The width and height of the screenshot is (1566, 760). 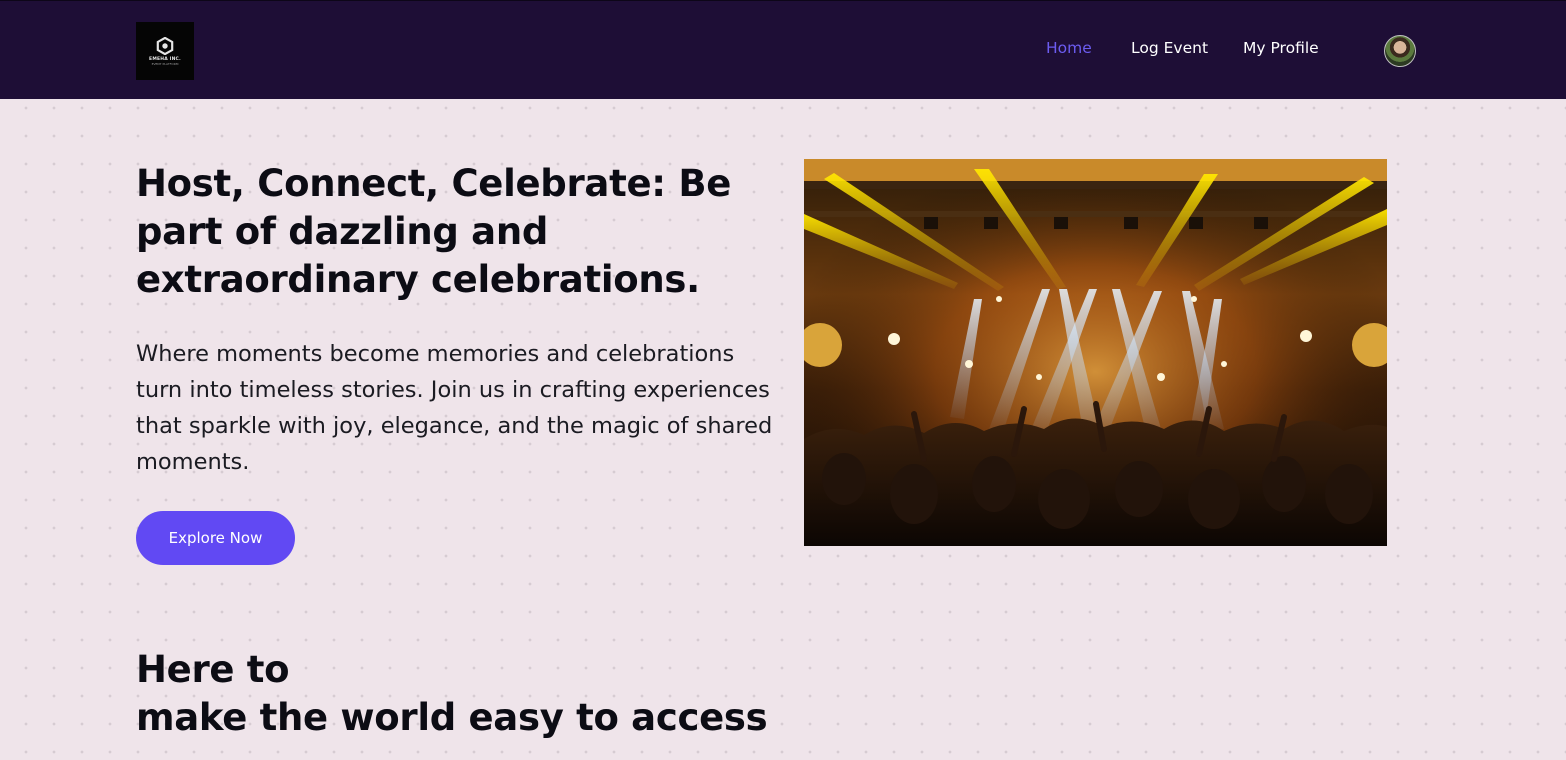 I want to click on nav-link-log-event: Log Event, so click(x=1169, y=48).